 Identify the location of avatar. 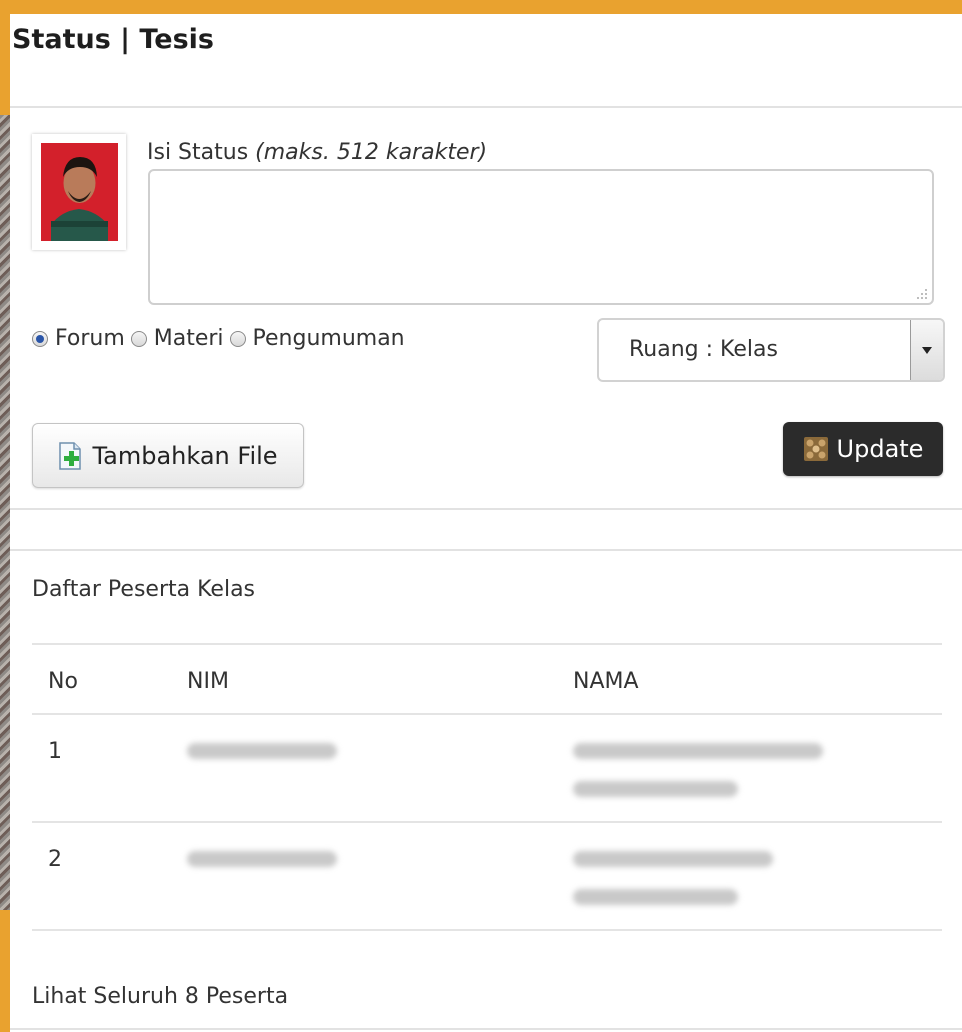
(79, 192).